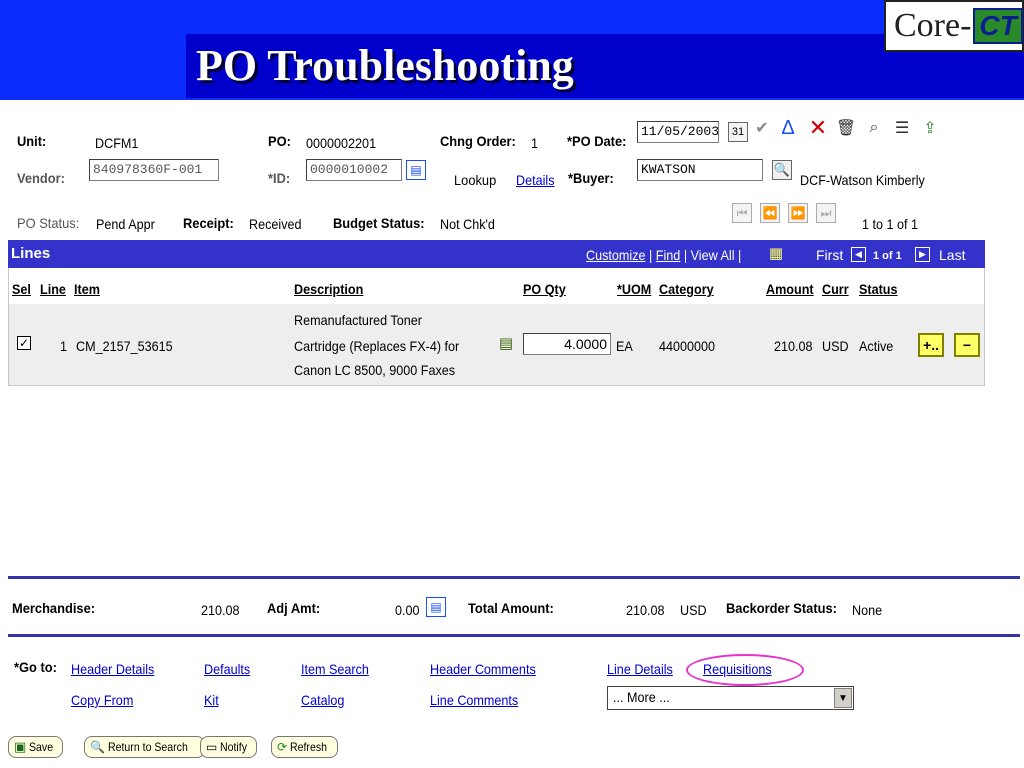 Image resolution: width=1024 pixels, height=768 pixels. What do you see at coordinates (53, 289) in the screenshot?
I see `col-line: Line` at bounding box center [53, 289].